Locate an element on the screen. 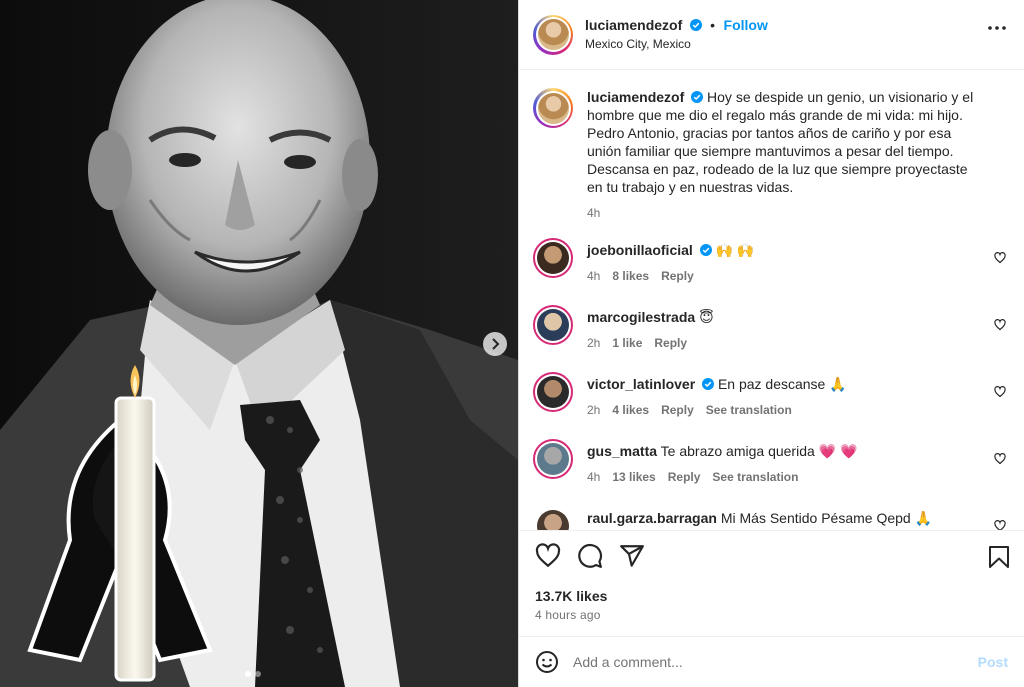 Image resolution: width=1024 pixels, height=687 pixels. comment-likes: 1 like is located at coordinates (627, 343).